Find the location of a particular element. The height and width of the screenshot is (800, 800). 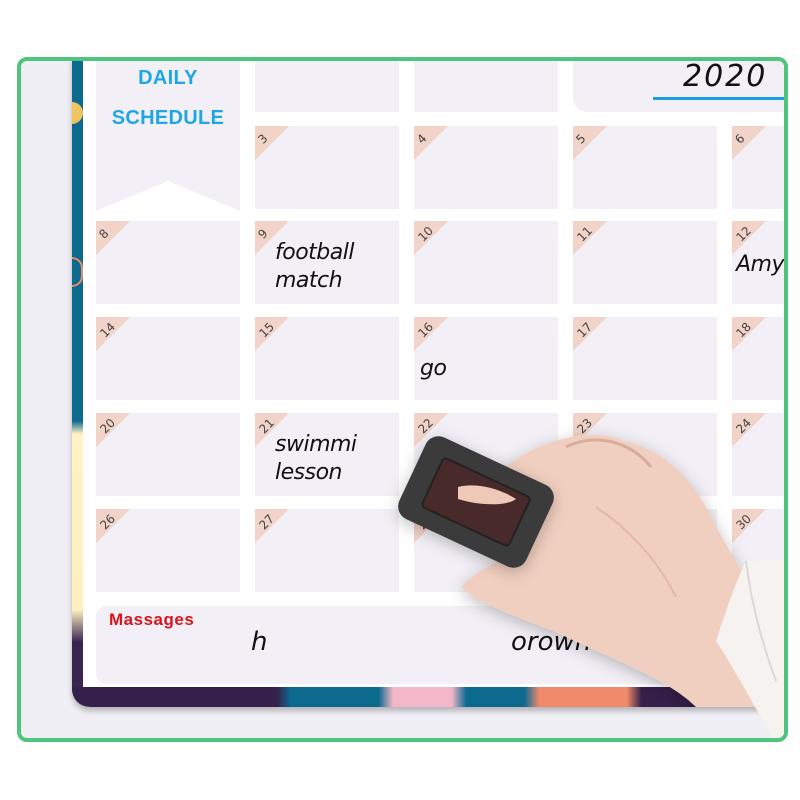

calendar-day-9: 9 football match is located at coordinates (327, 262).